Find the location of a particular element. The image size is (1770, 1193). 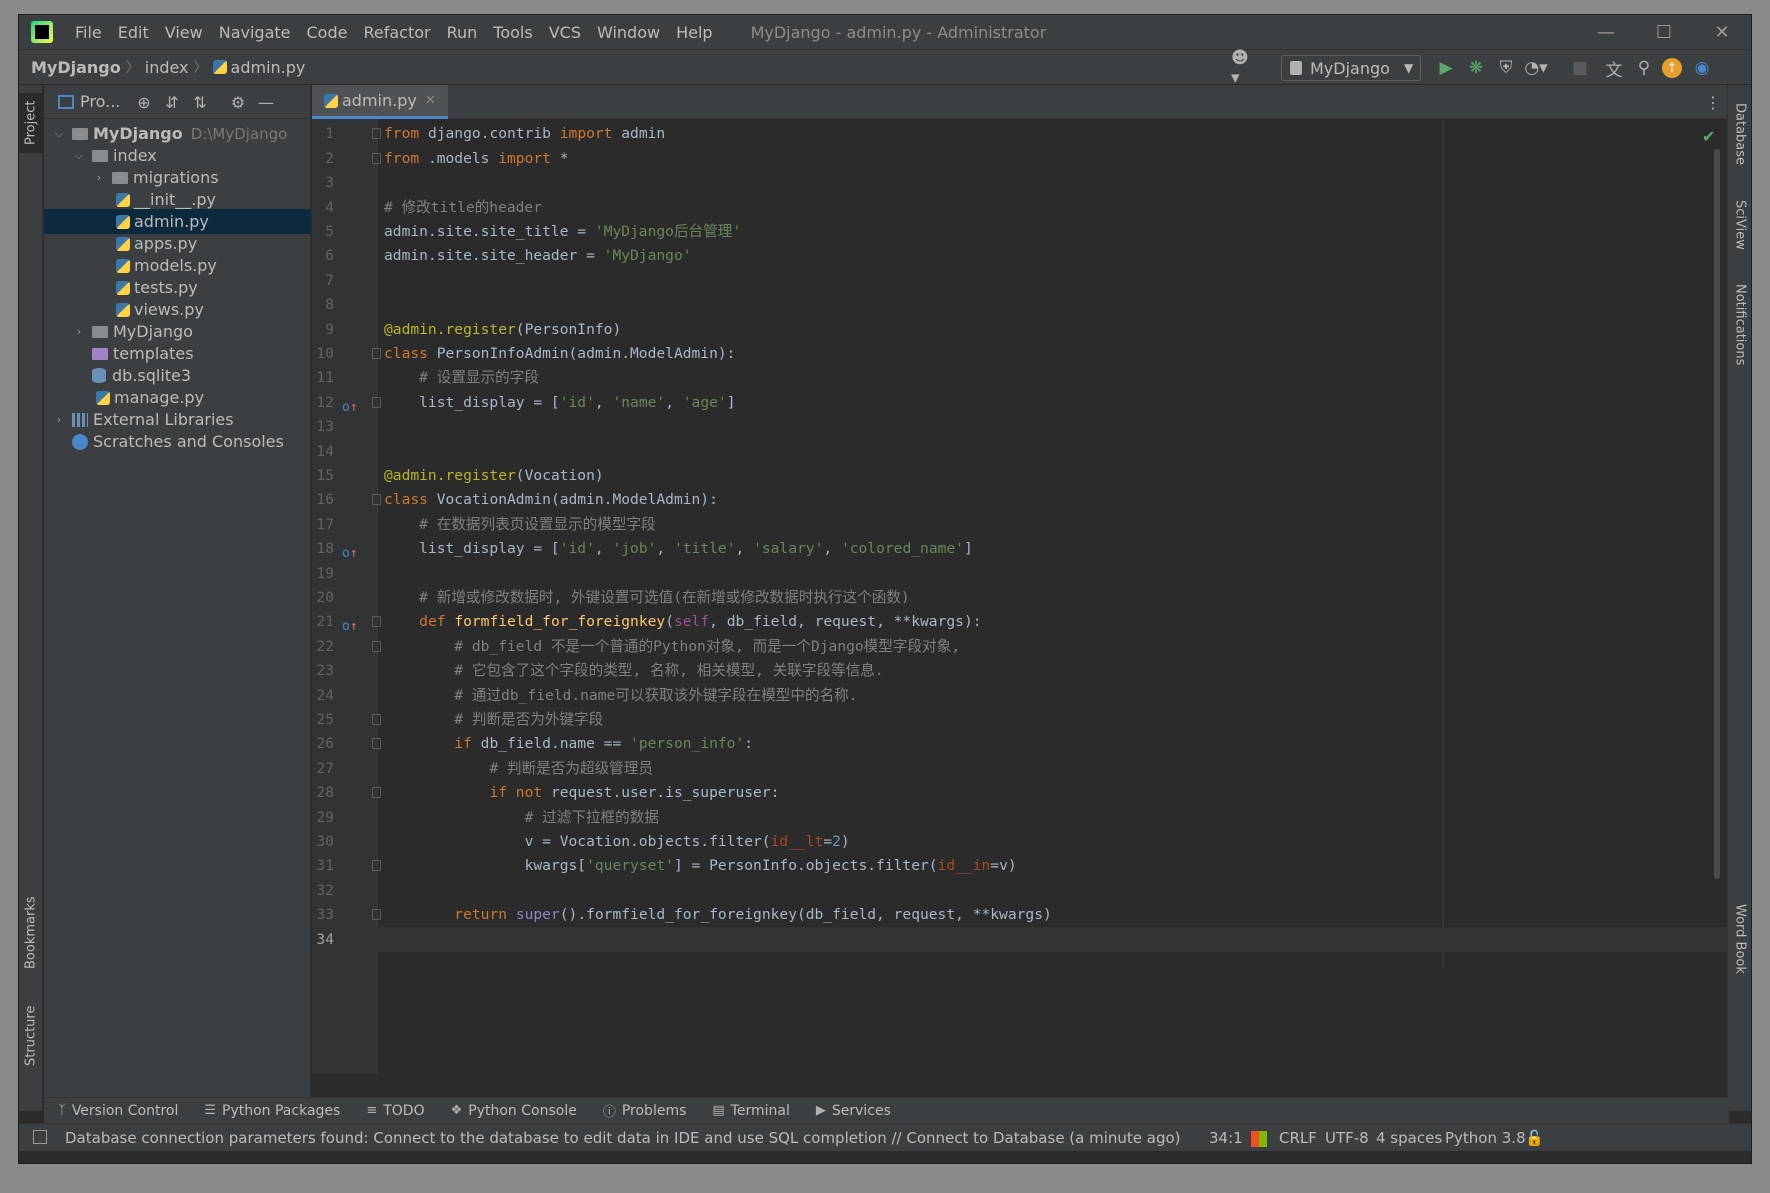

caret-position: 34:1 is located at coordinates (1226, 1138).